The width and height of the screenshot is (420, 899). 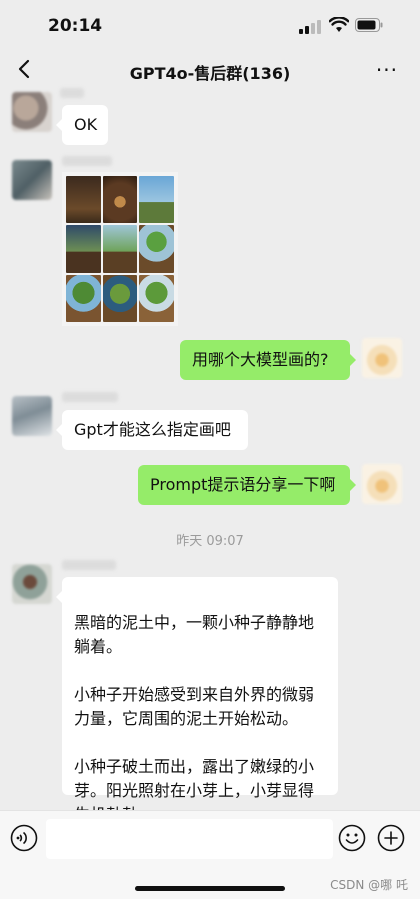 I want to click on message-text: 用哪个大模型画的?, so click(x=260, y=359).